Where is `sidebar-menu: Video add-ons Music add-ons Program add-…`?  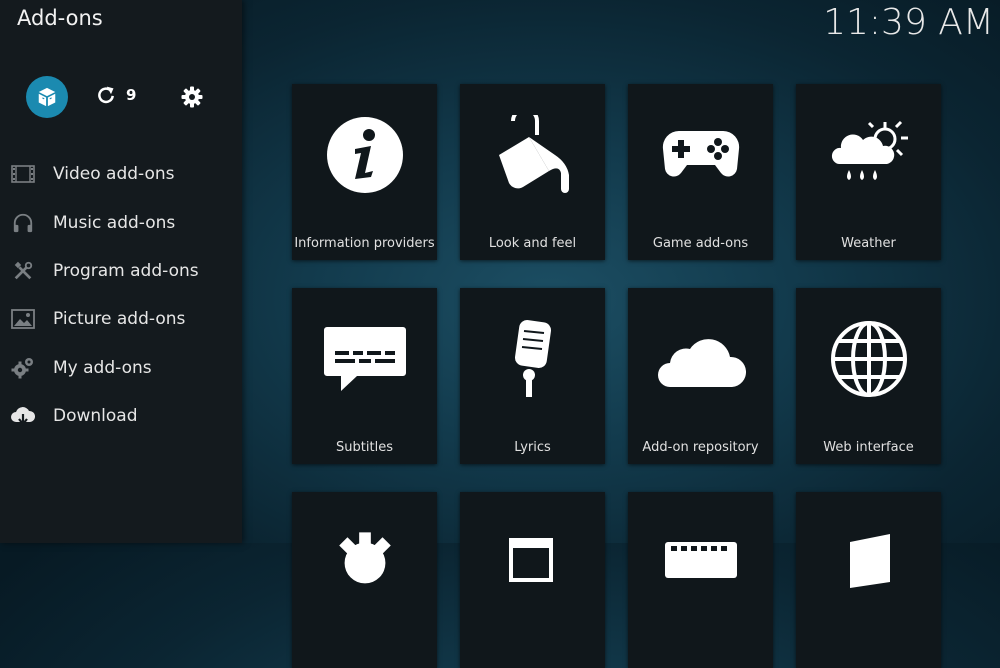 sidebar-menu: Video add-ons Music add-ons Program add-… is located at coordinates (121, 295).